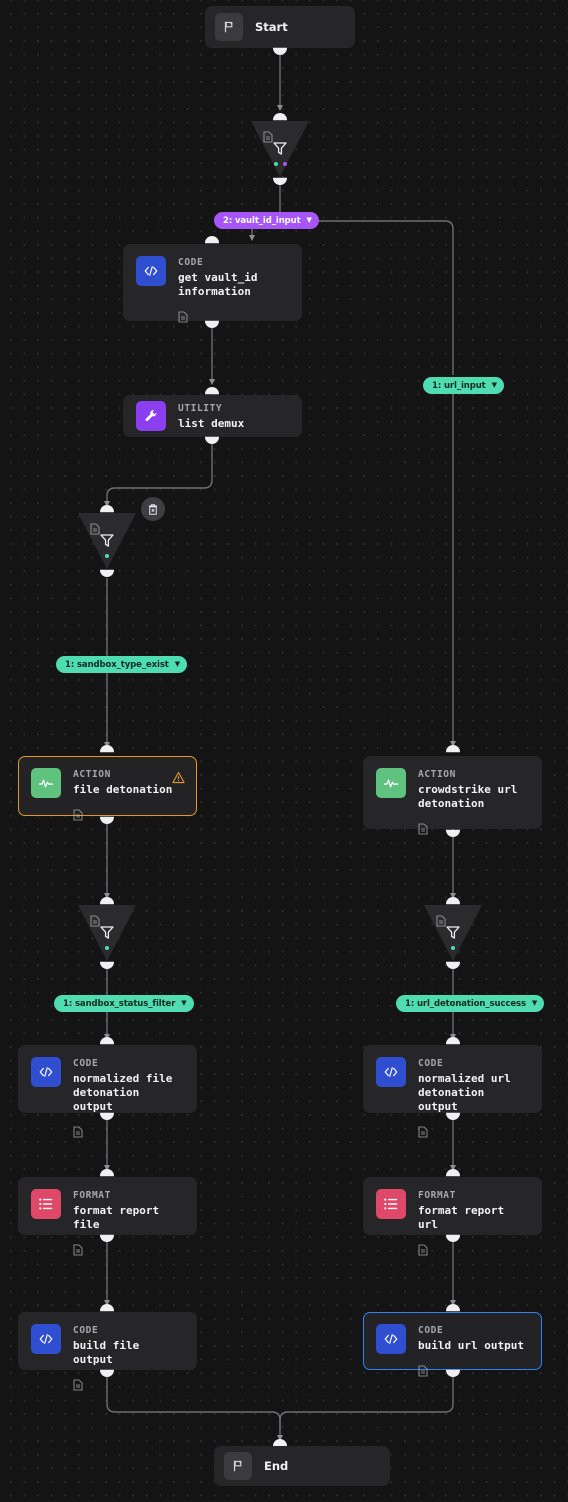  I want to click on end-node: End, so click(302, 1466).